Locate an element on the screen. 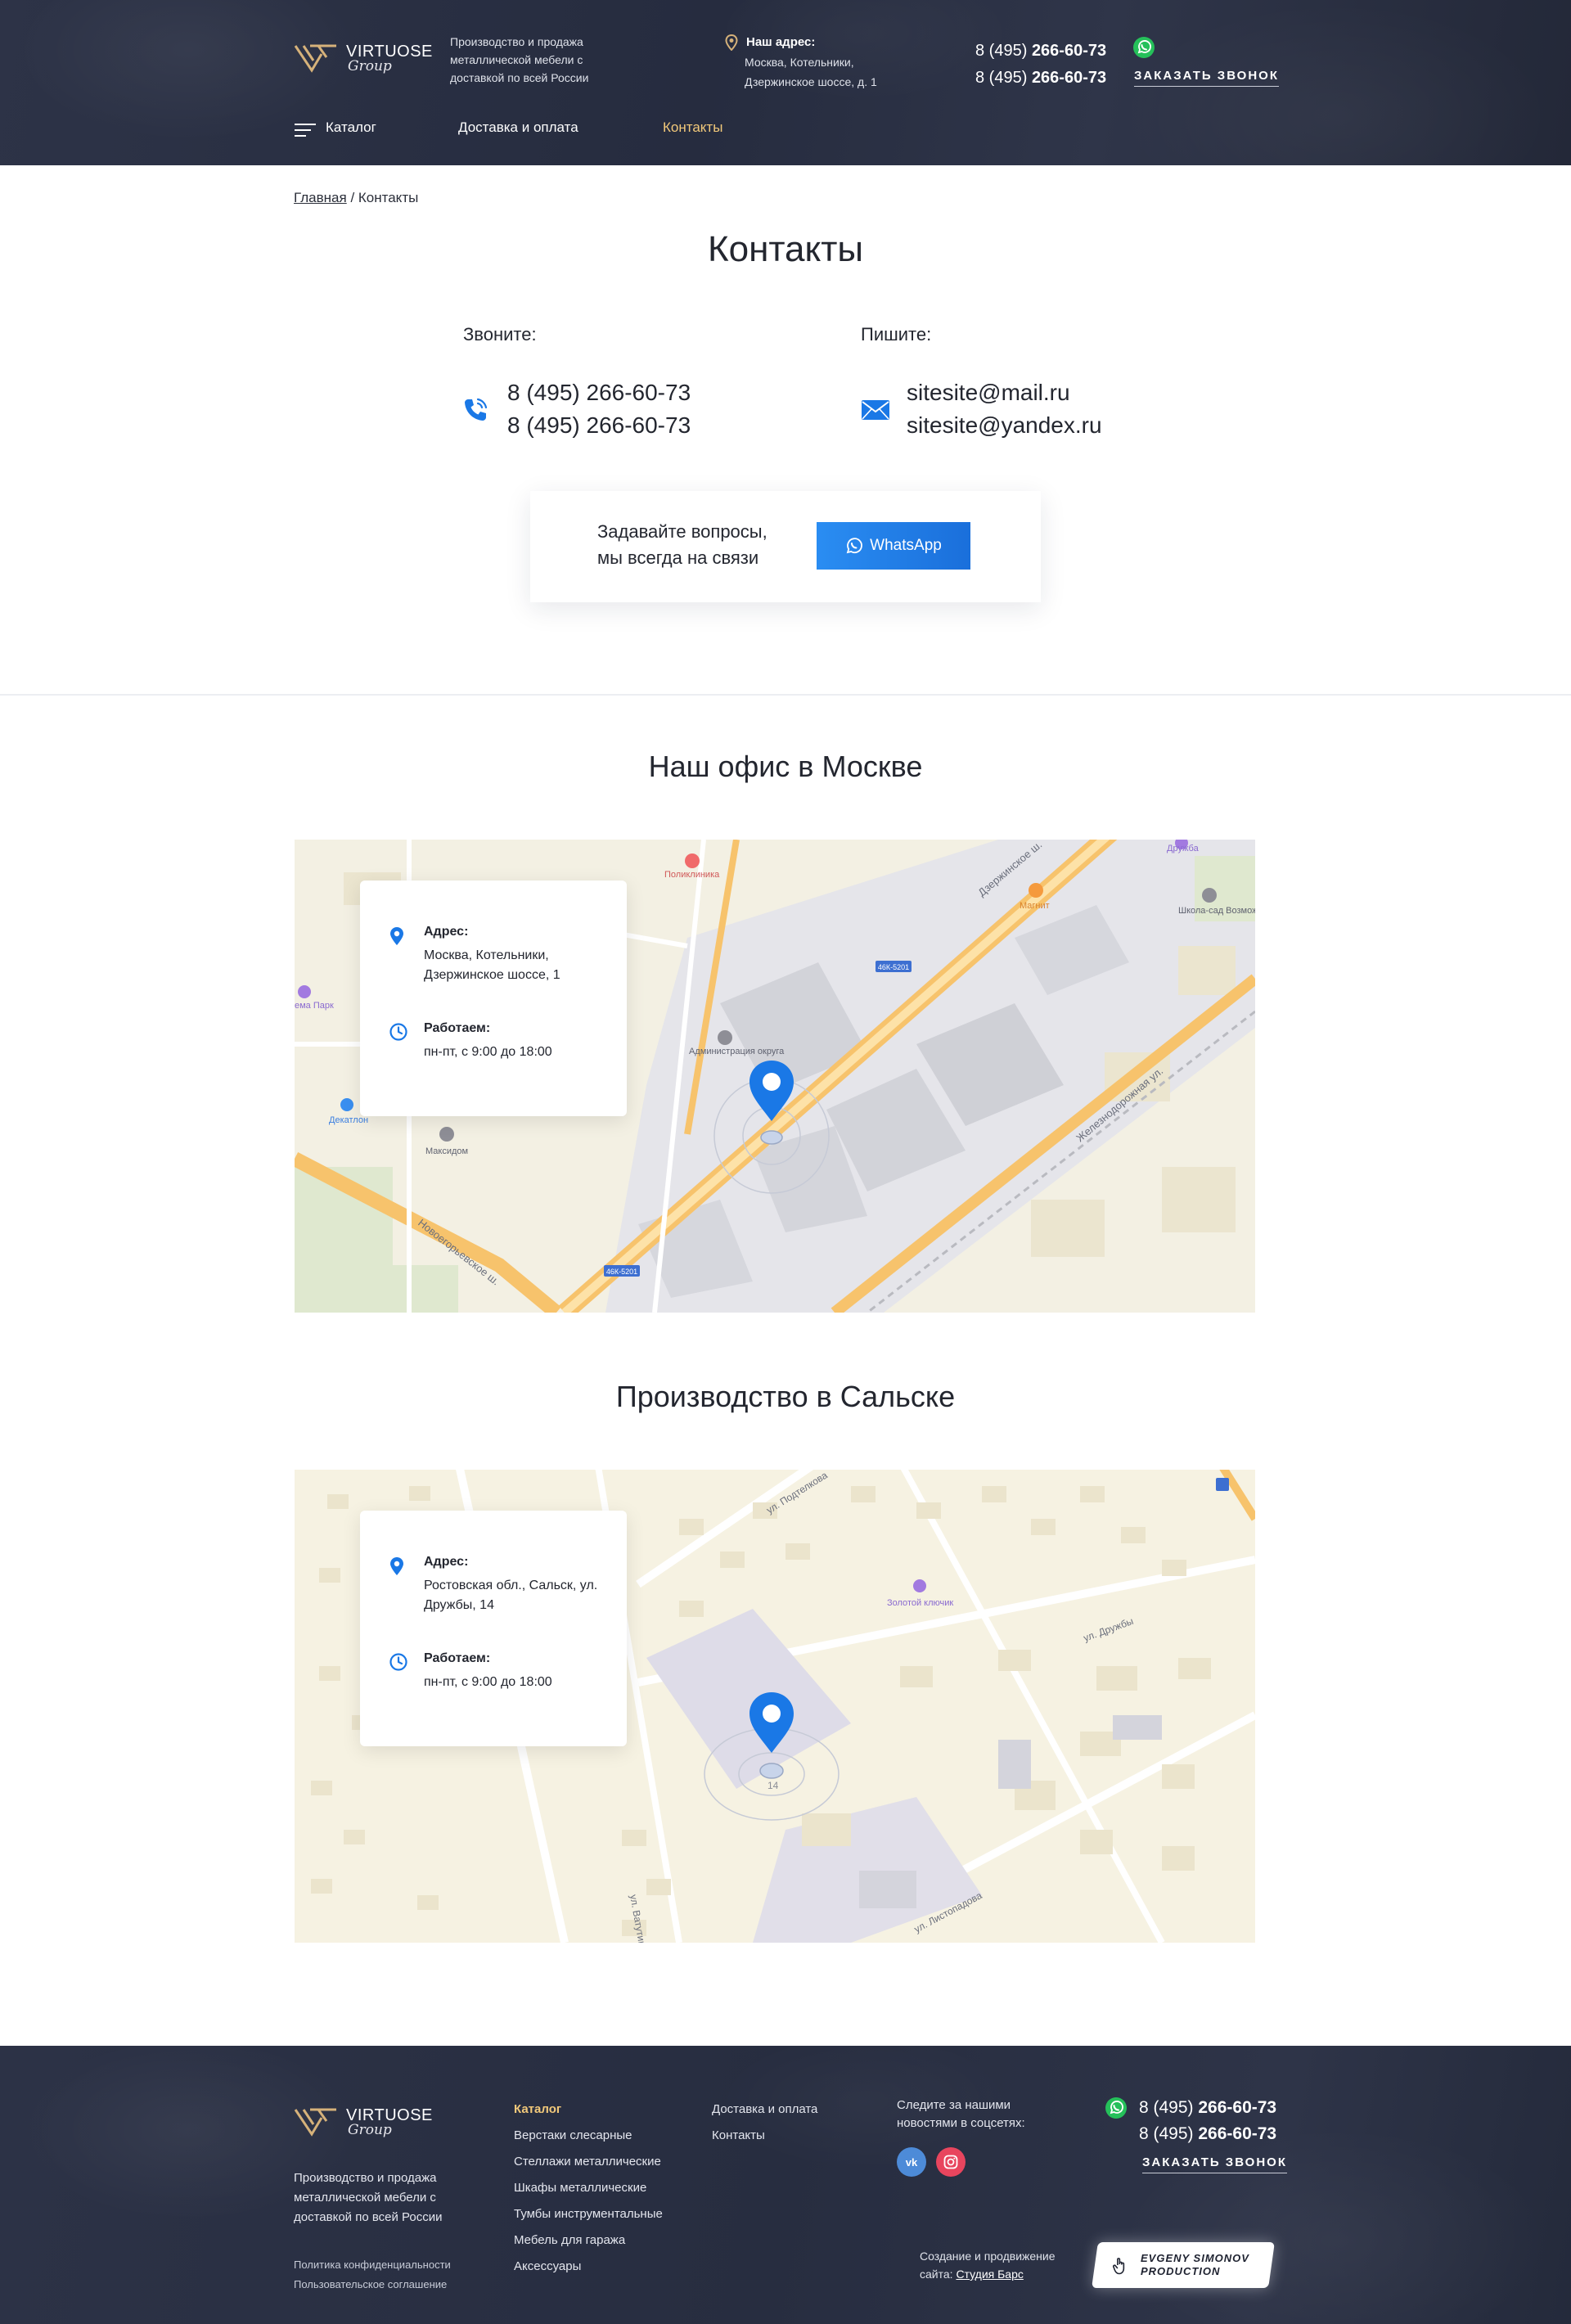 The image size is (1571, 2324). map-label-magnit: Магнит is located at coordinates (1035, 906).